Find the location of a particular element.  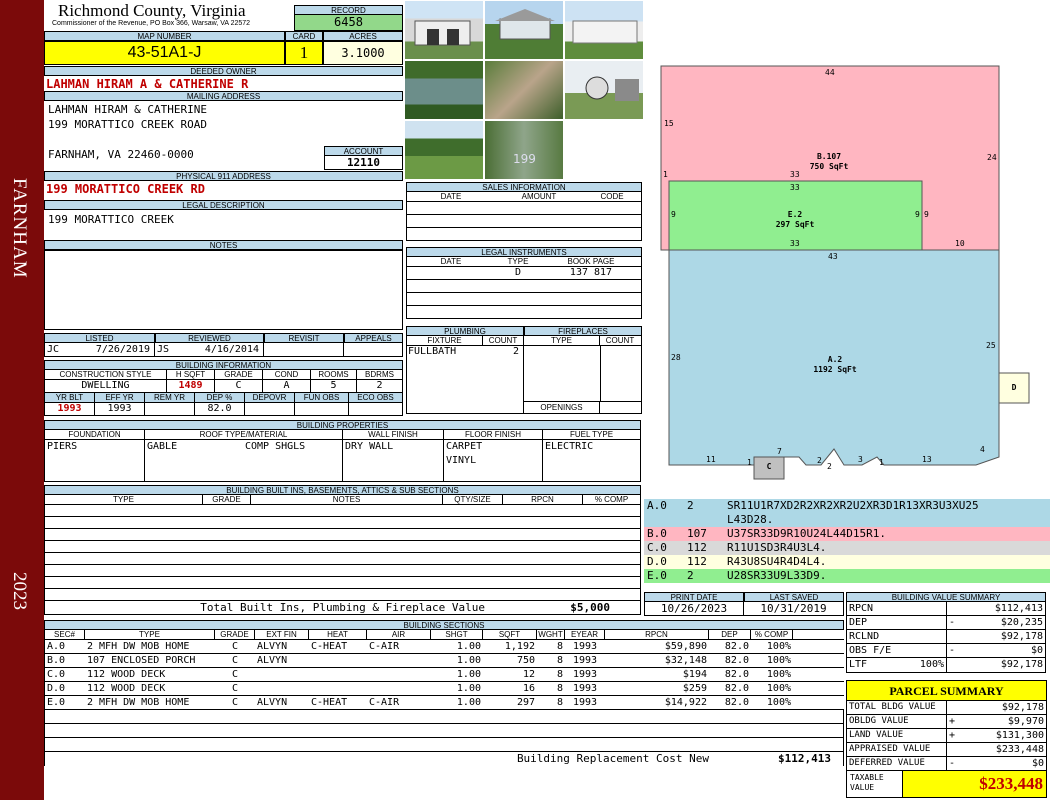

openings-label: OPENINGS is located at coordinates (562, 407).